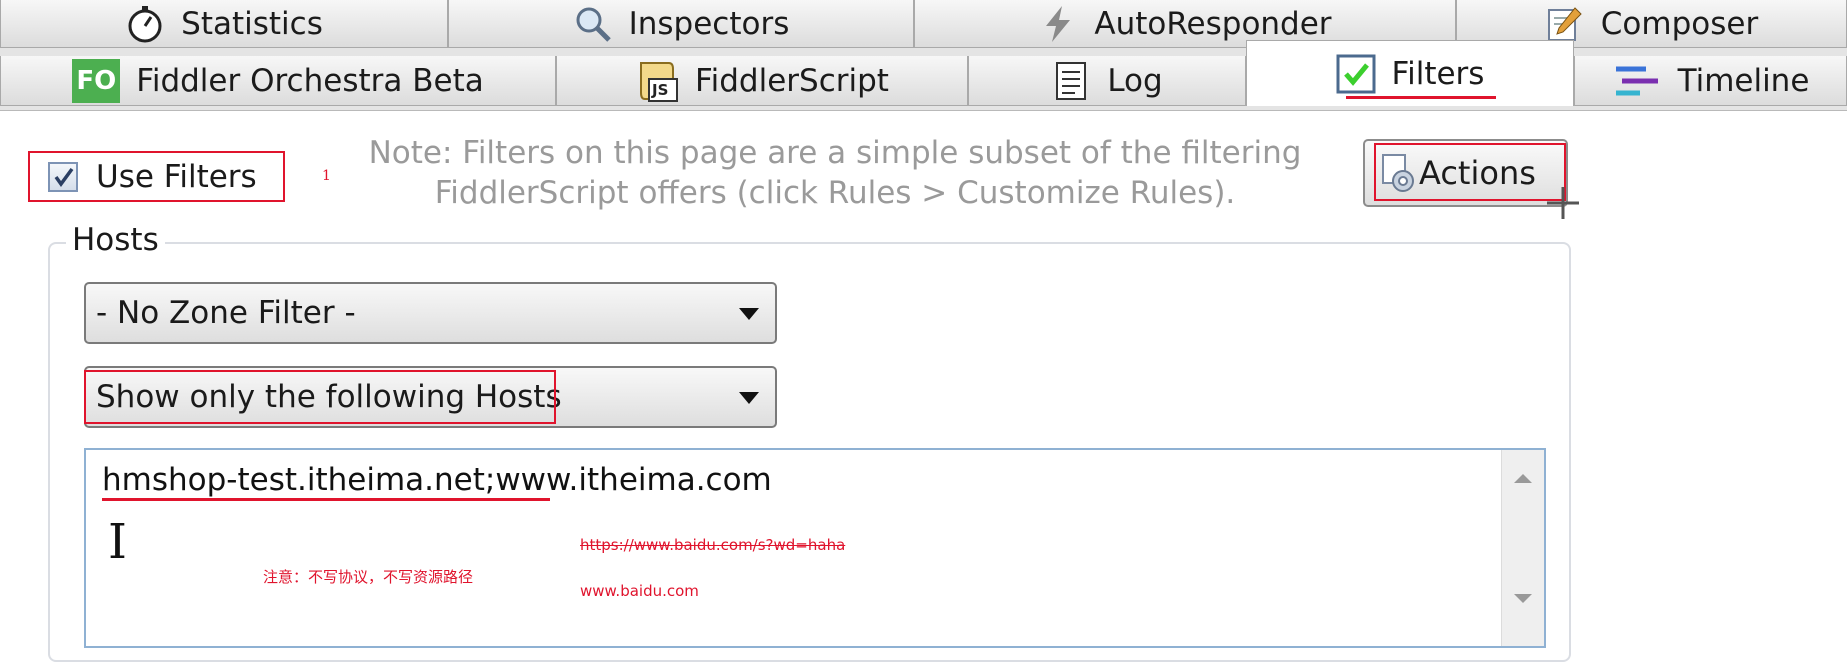  Describe the element at coordinates (1135, 80) in the screenshot. I see `tab-label: Log` at that location.